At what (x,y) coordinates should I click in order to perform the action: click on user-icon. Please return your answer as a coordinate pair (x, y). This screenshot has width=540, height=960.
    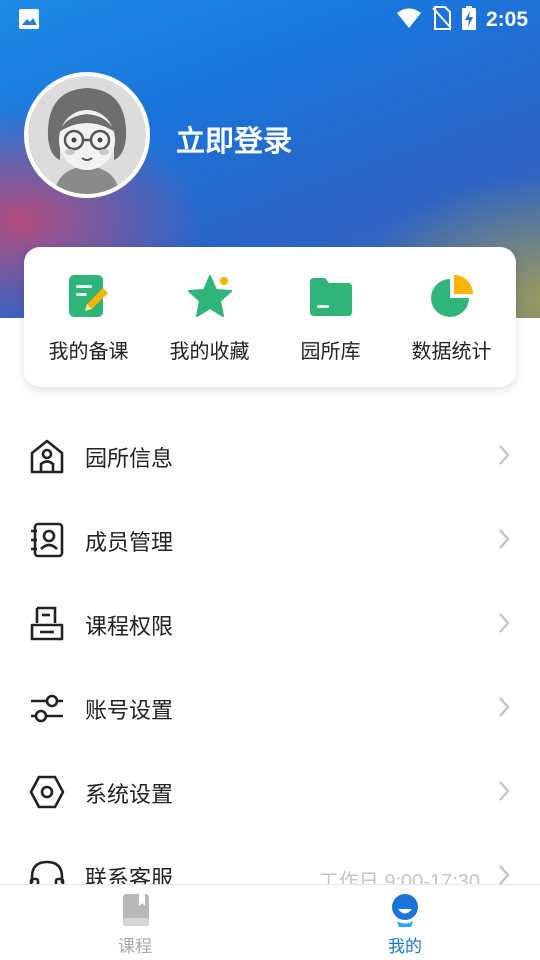
    Looking at the image, I should click on (405, 910).